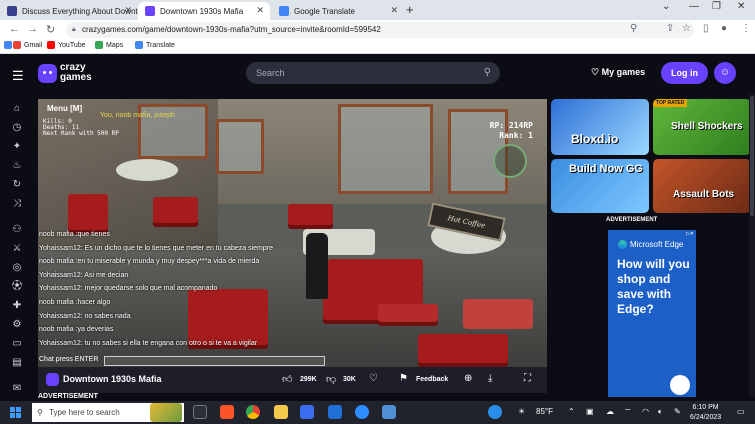  What do you see at coordinates (253, 412) in the screenshot?
I see `chrome-icon` at bounding box center [253, 412].